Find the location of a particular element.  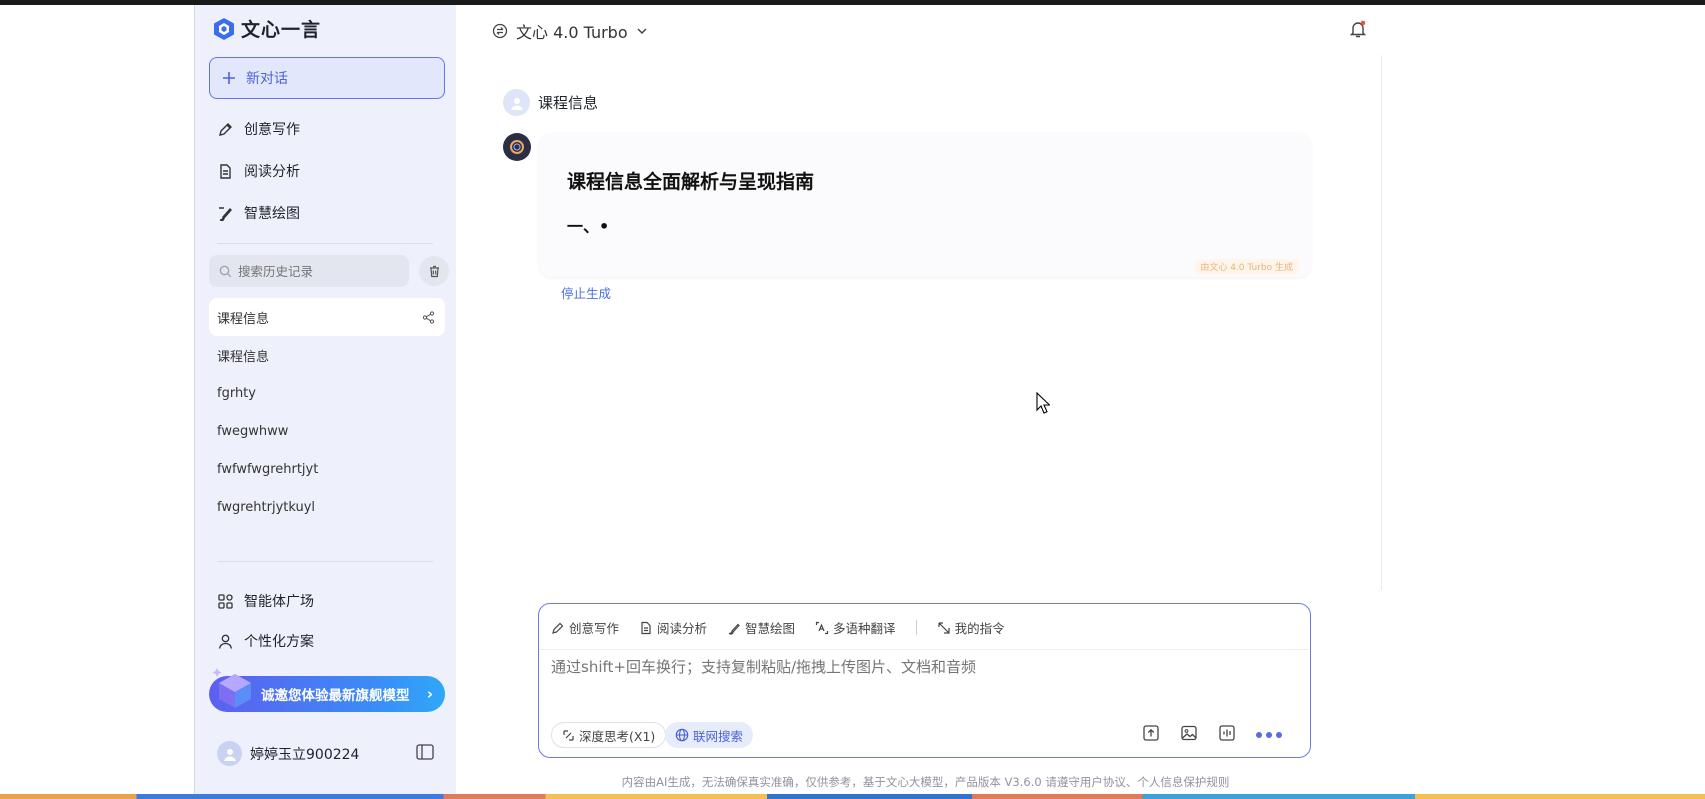

user-profile: 婷婷玉立900224 is located at coordinates (288, 753).